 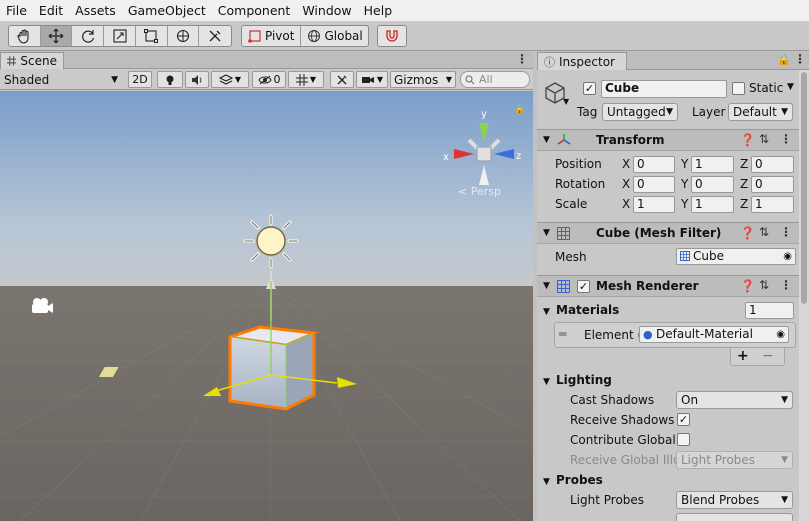 What do you see at coordinates (16, 10) in the screenshot?
I see `menu-file: File` at bounding box center [16, 10].